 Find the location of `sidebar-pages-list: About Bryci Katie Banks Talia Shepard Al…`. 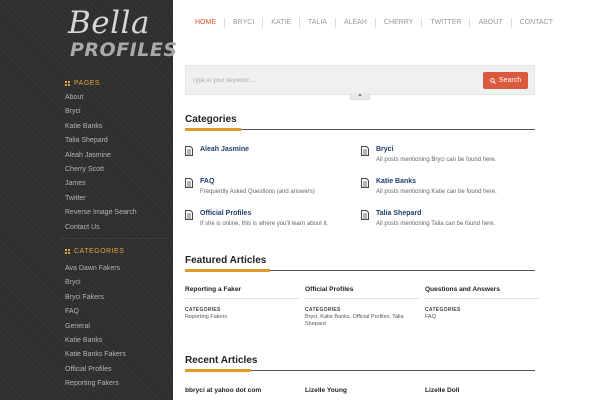

sidebar-pages-list: About Bryci Katie Banks Talia Shepard Al… is located at coordinates (101, 163).